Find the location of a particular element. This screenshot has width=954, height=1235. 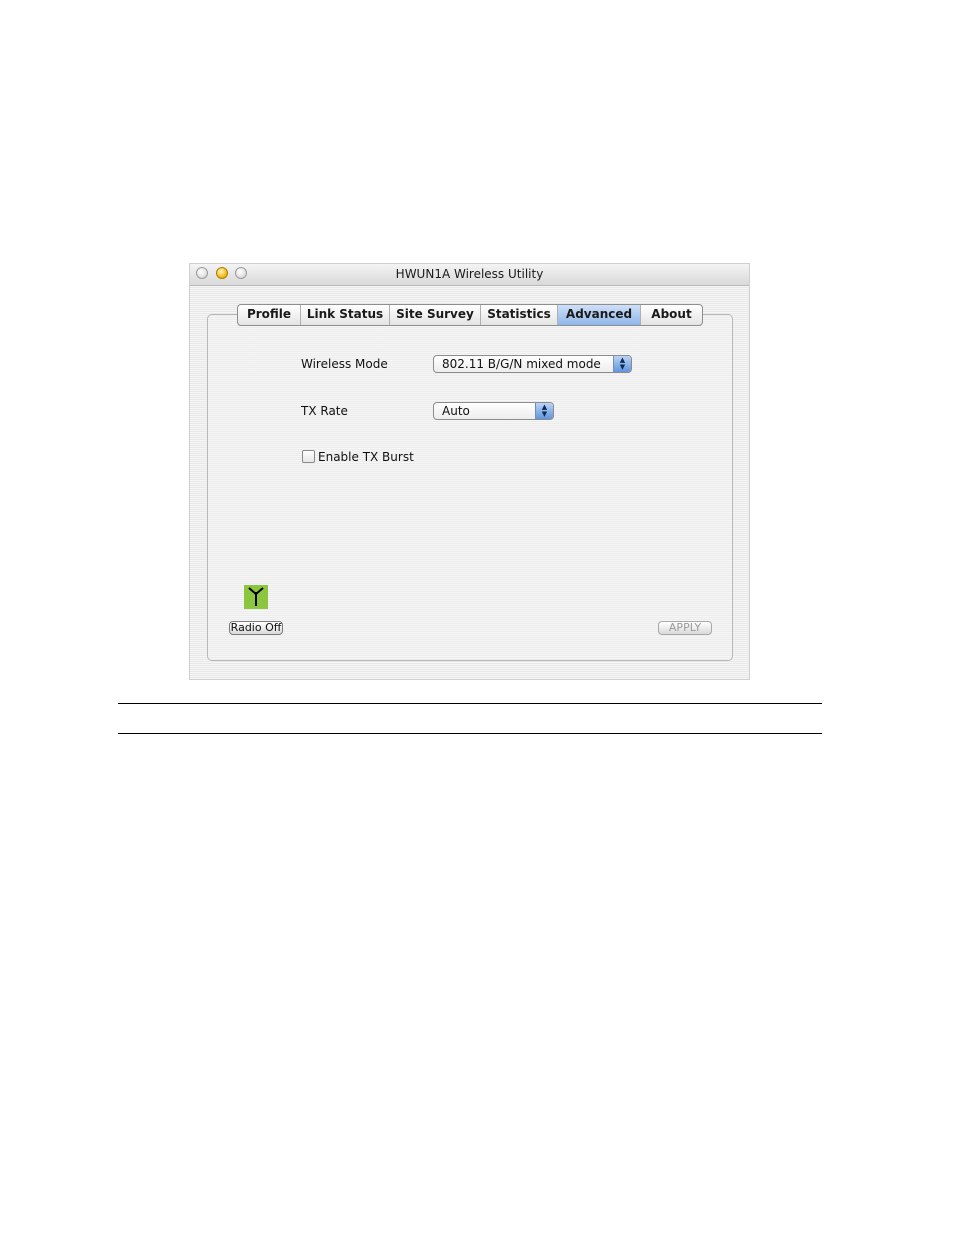

tx-rate-select: Auto ▲ ▼ is located at coordinates (493, 411).